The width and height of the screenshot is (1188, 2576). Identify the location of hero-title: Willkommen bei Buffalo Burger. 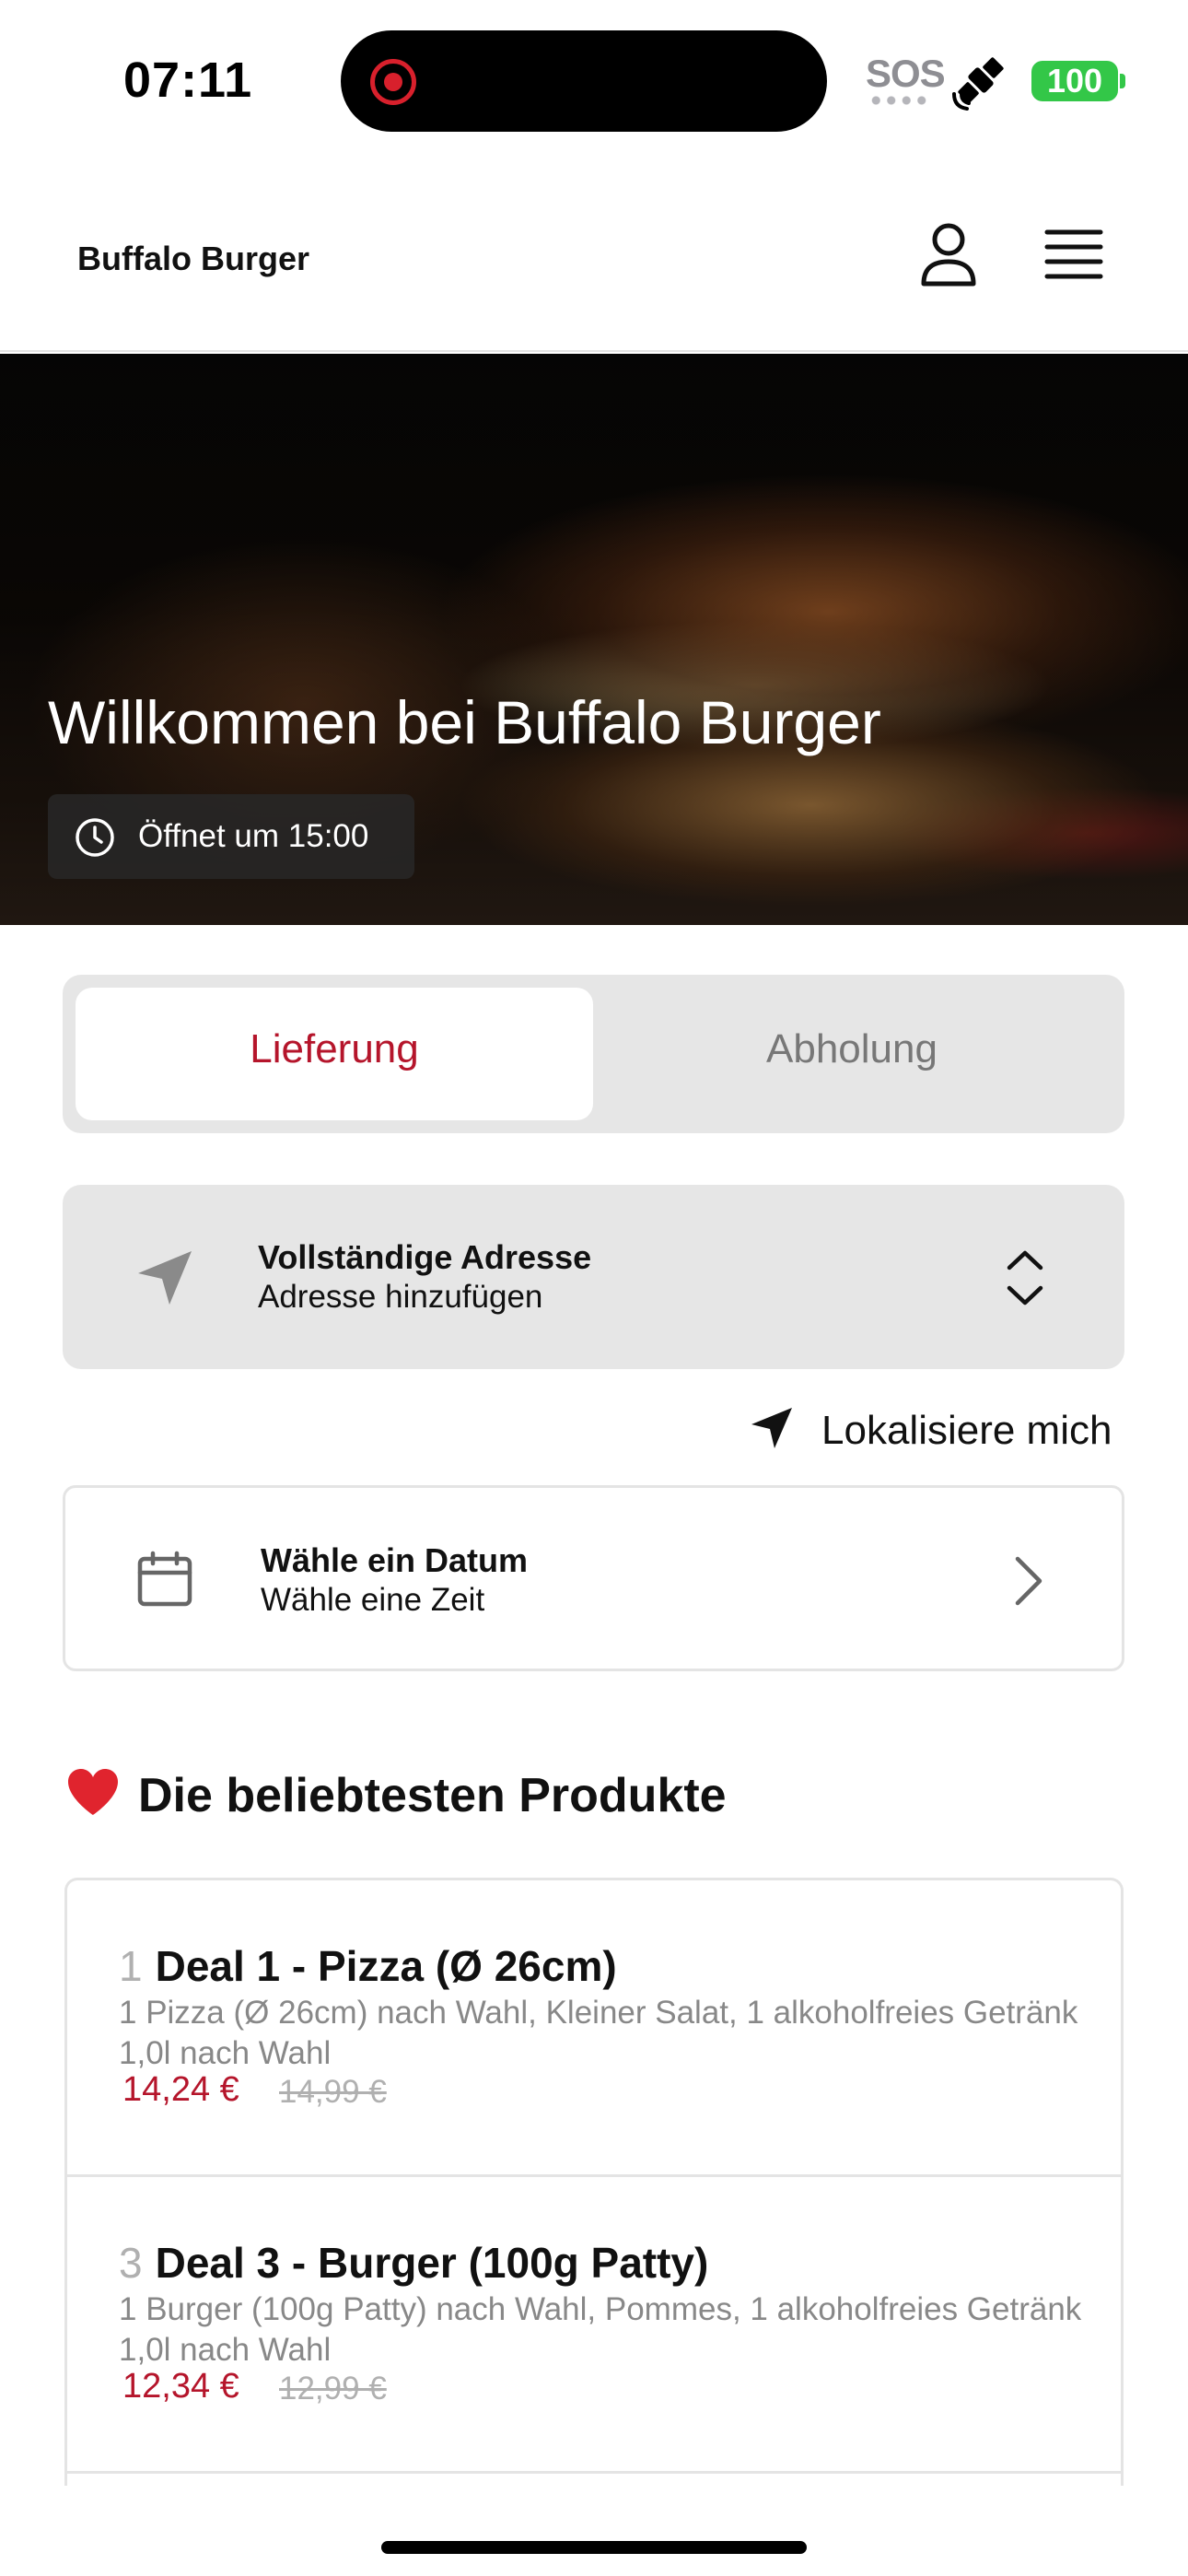
(464, 722).